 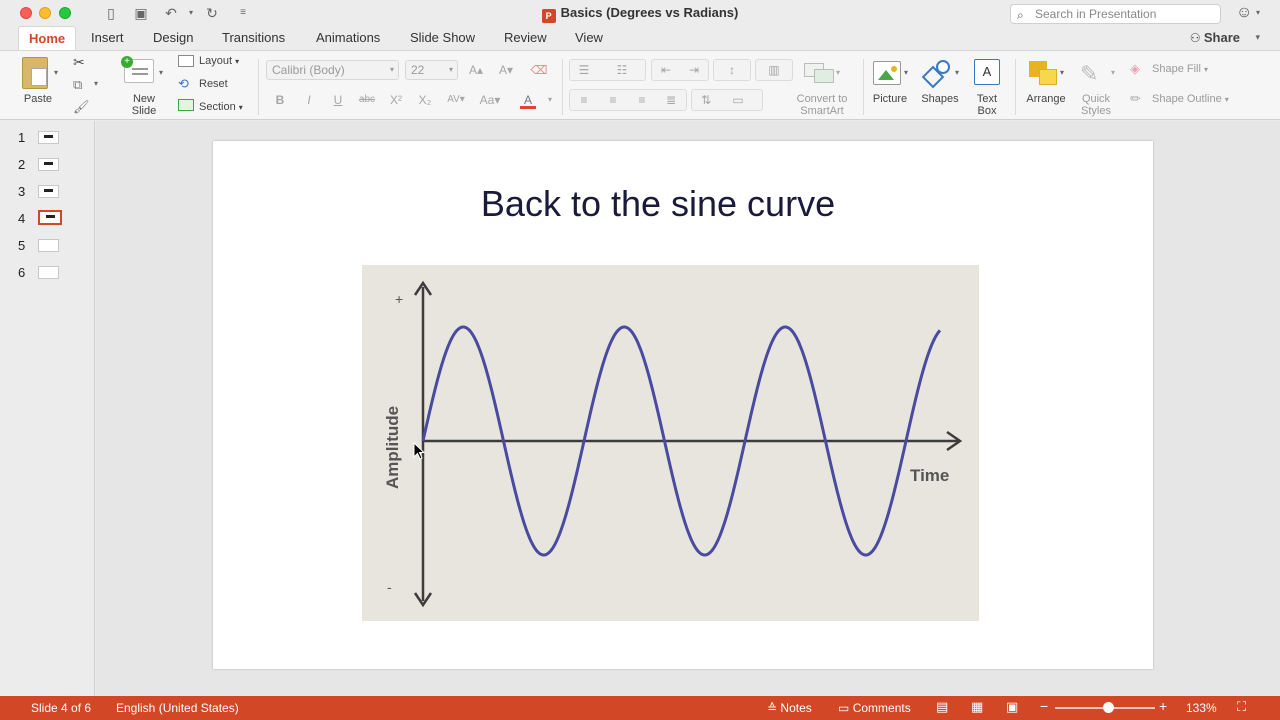 I want to click on zoom-out-icon: −, so click(x=1044, y=706).